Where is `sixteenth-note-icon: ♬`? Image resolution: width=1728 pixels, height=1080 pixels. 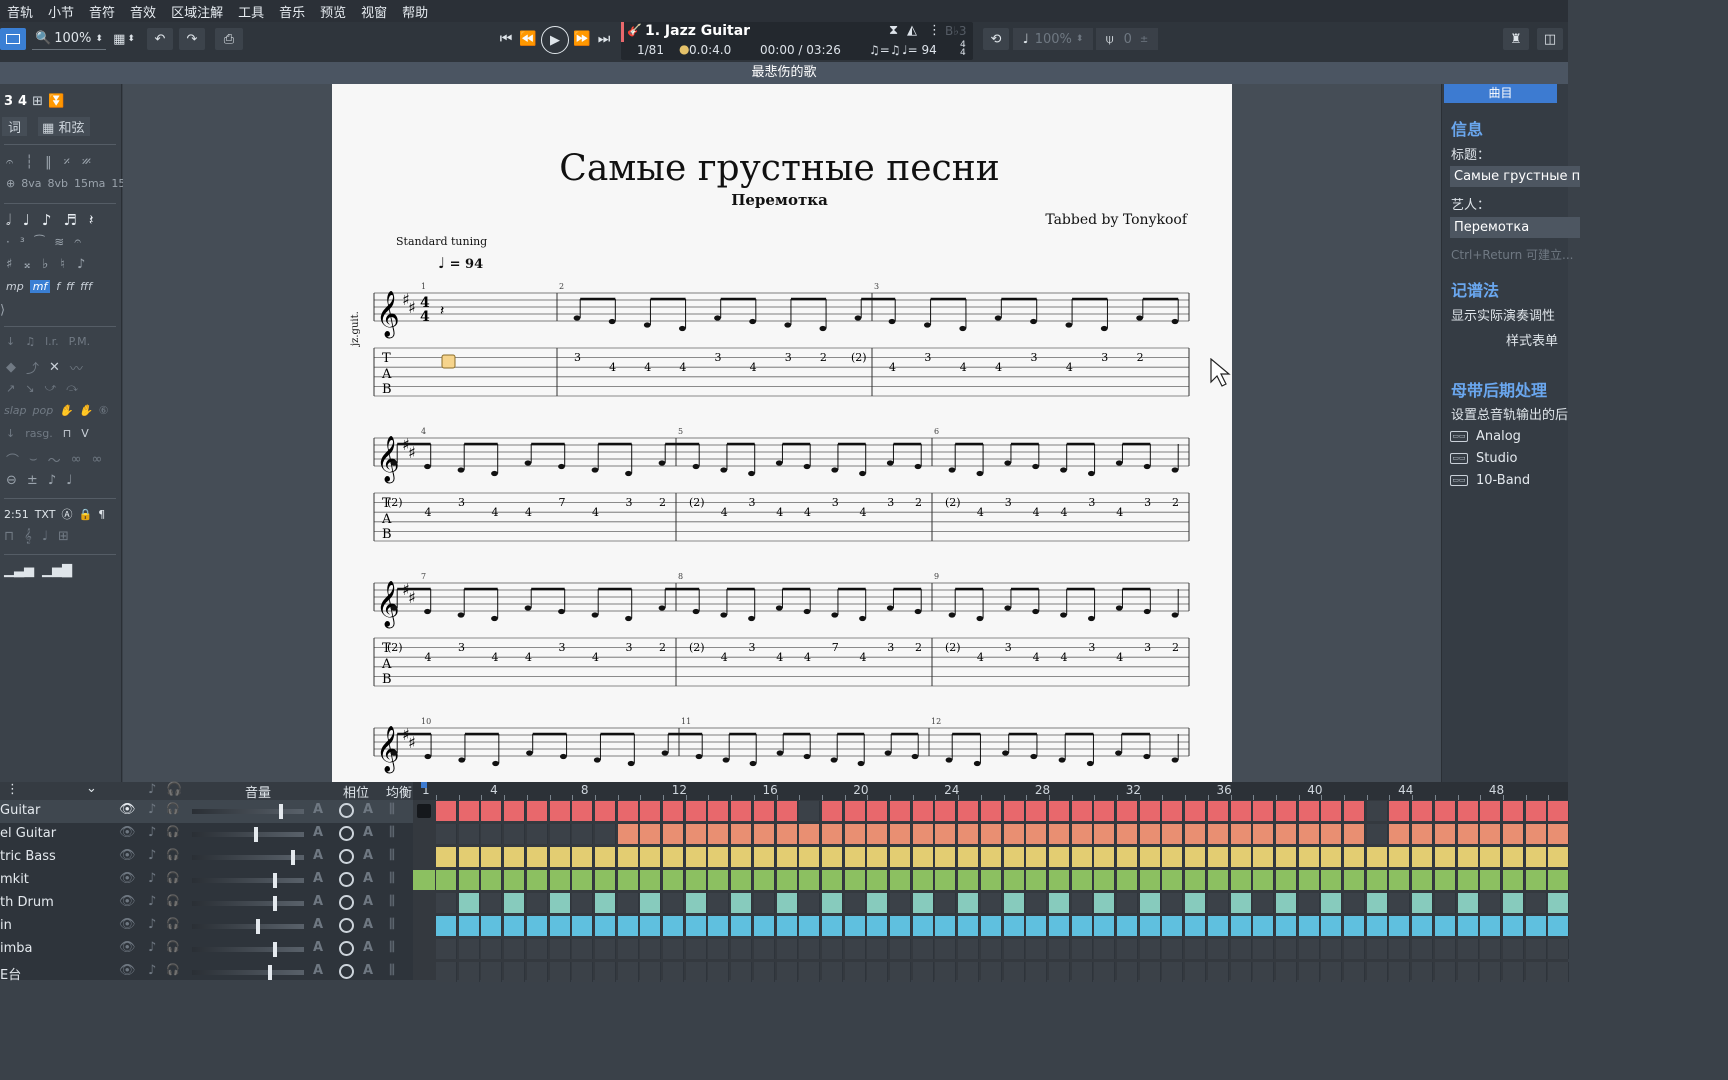
sixteenth-note-icon: ♬ is located at coordinates (69, 220).